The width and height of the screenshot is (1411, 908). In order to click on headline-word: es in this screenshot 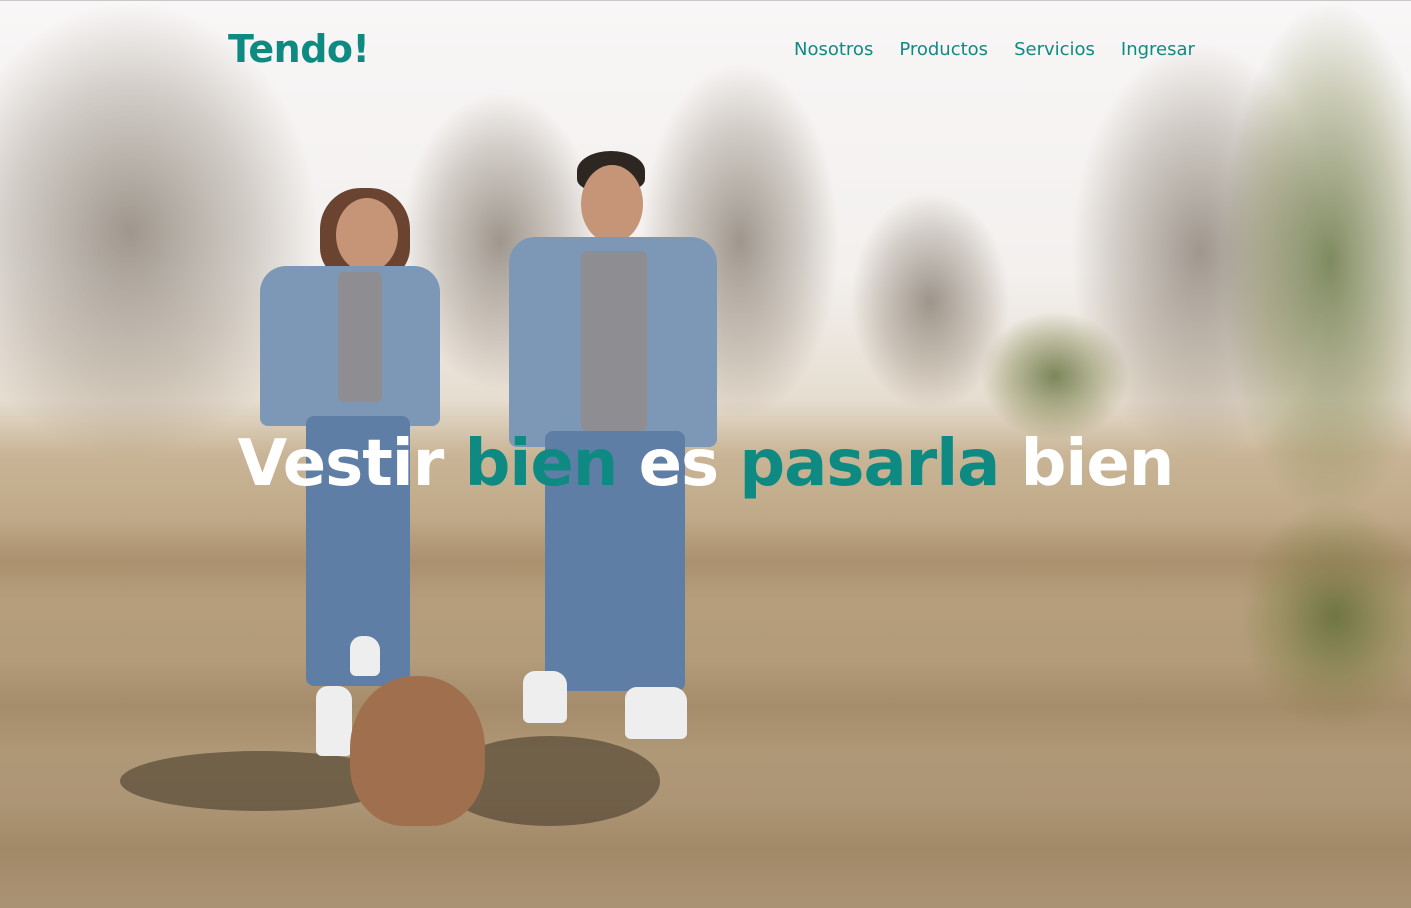, I will do `click(678, 464)`.